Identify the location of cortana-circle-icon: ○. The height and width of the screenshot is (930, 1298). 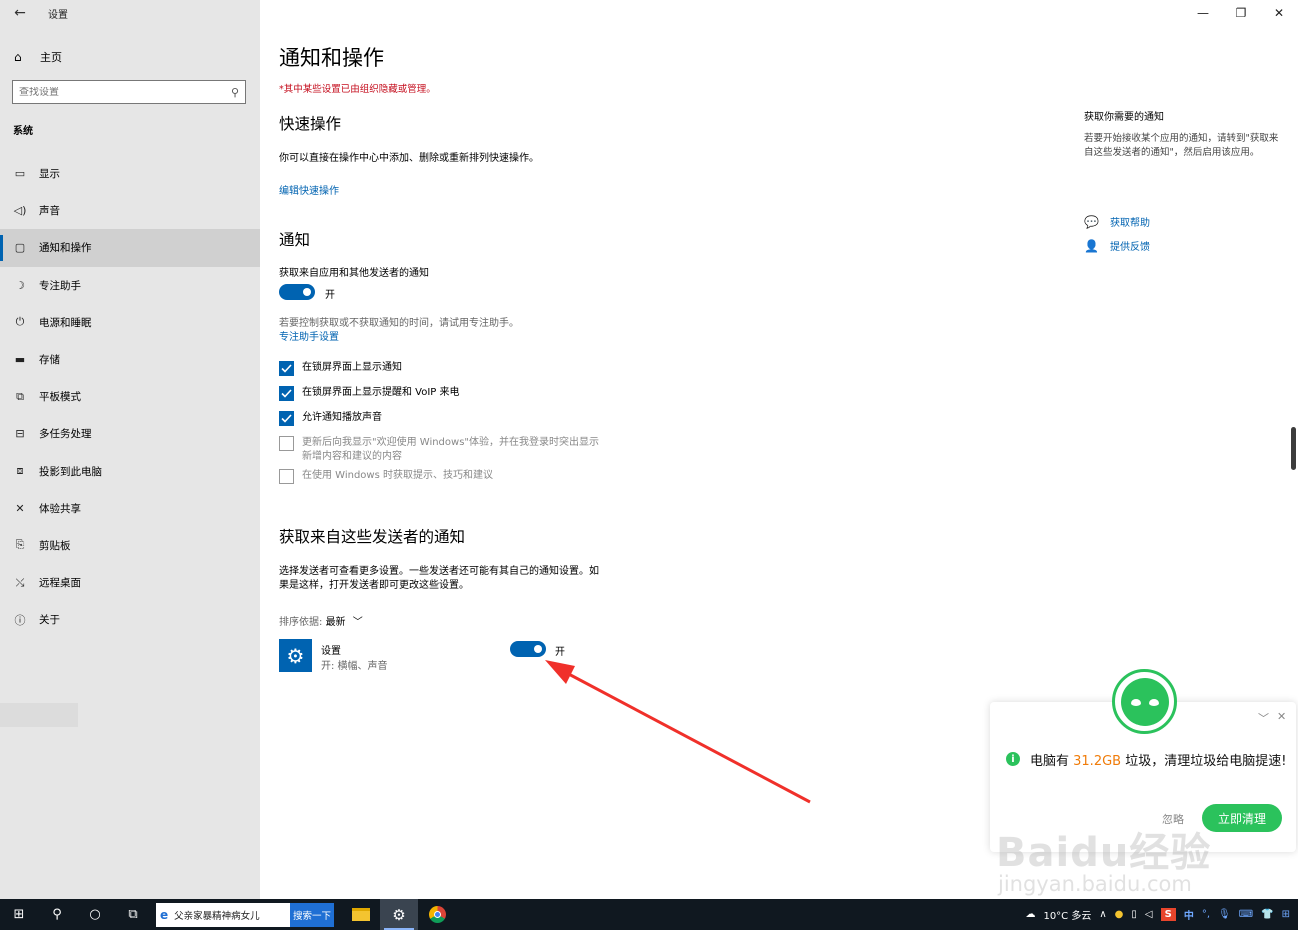
(95, 914).